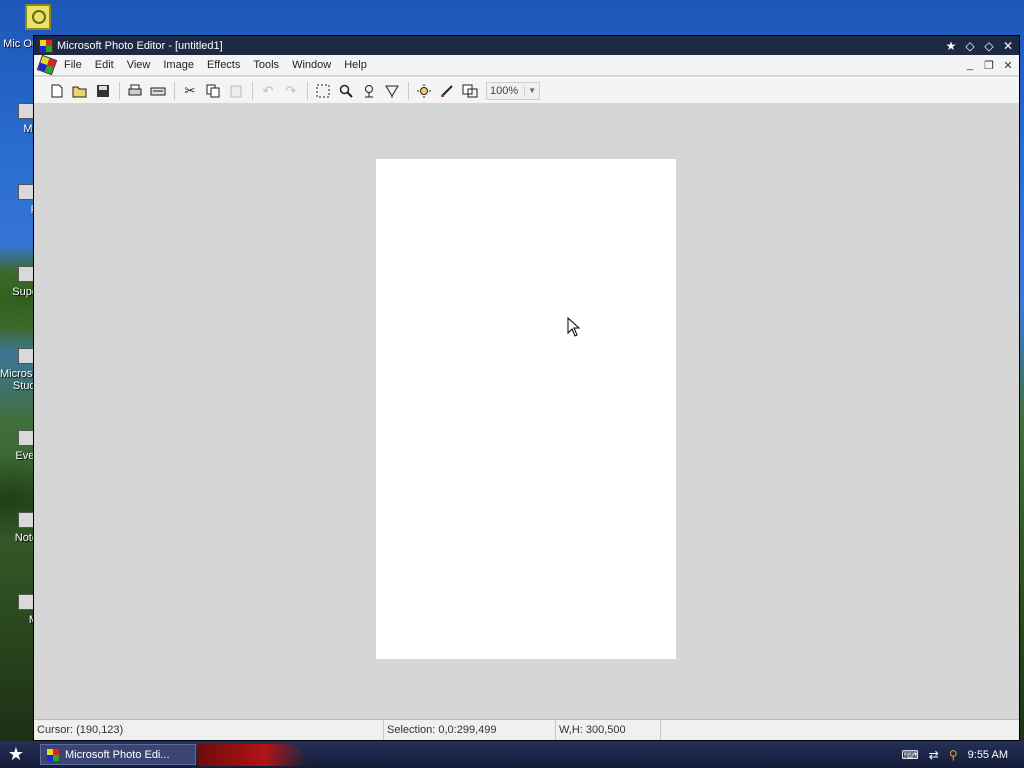 Image resolution: width=1024 pixels, height=768 pixels. I want to click on document-icon, so click(47, 65).